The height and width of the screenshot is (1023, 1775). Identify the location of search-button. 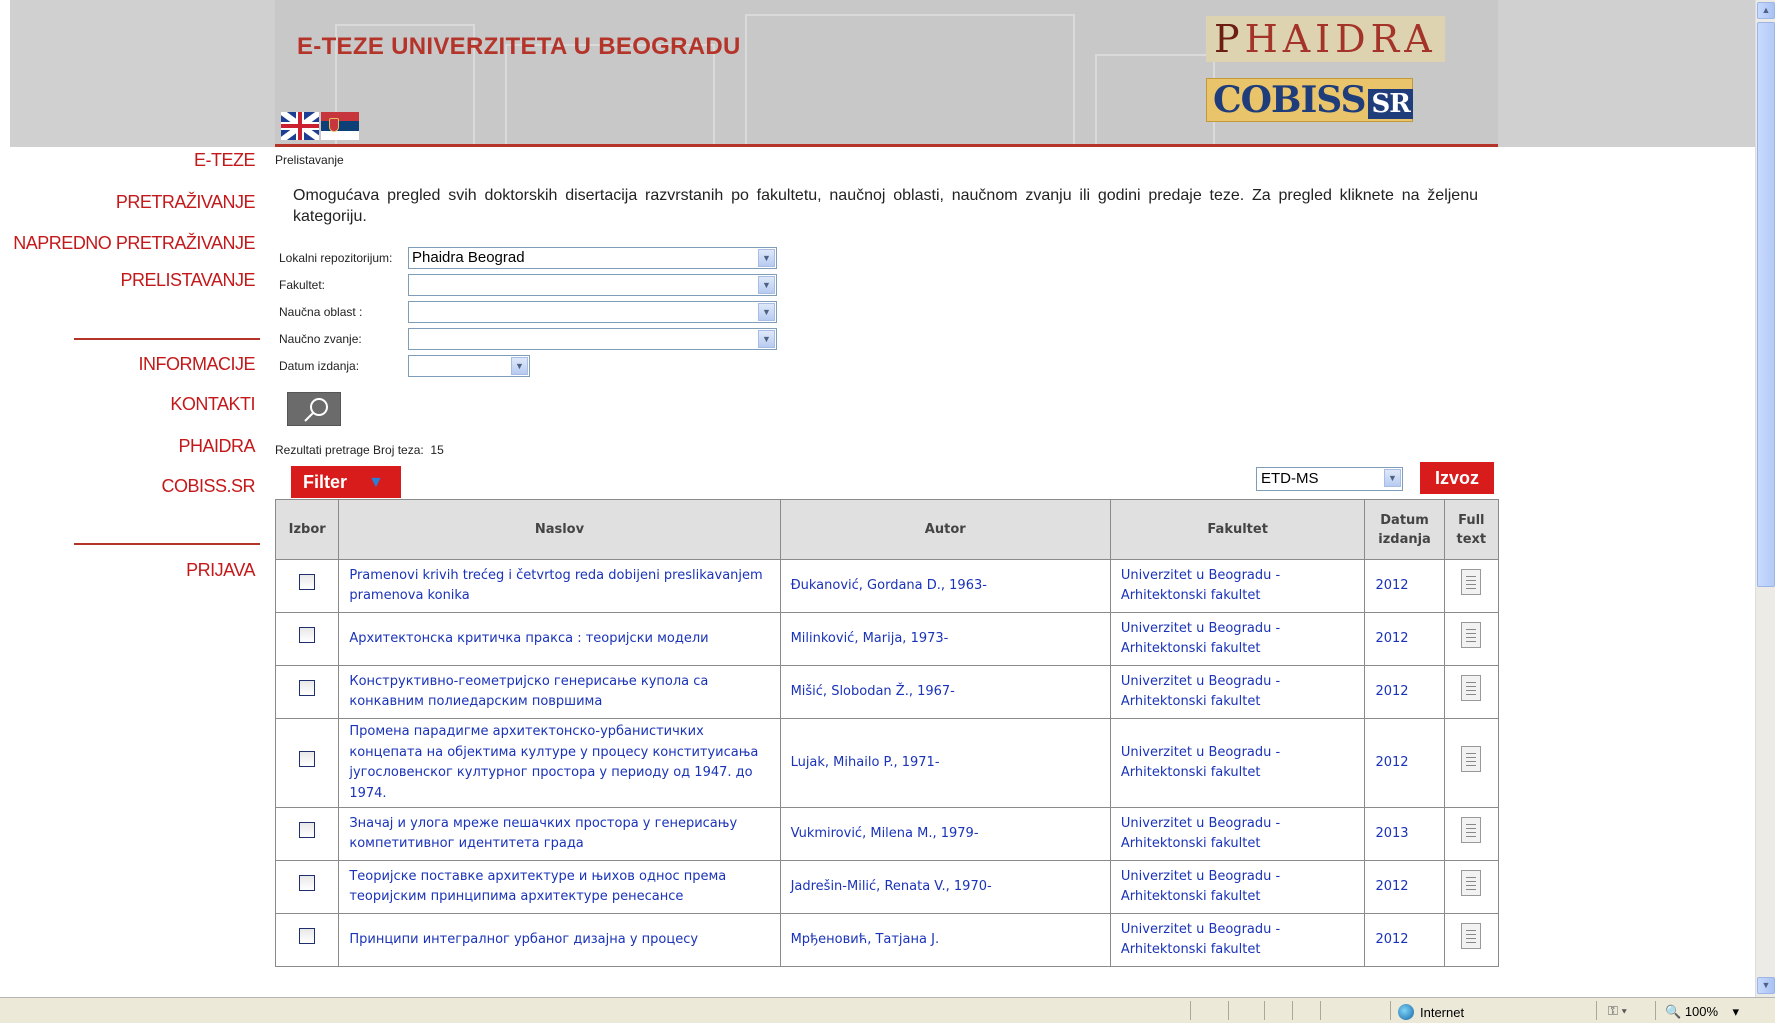
(314, 409).